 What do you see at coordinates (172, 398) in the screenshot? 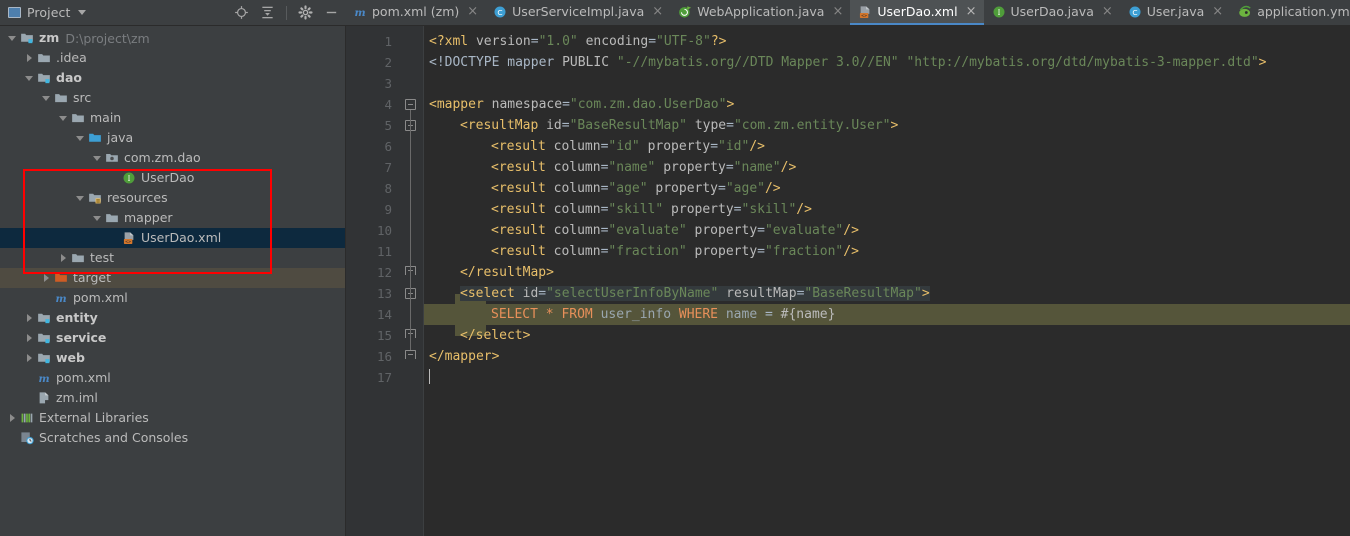
I see `tree-item-zm-iml: zm.iml` at bounding box center [172, 398].